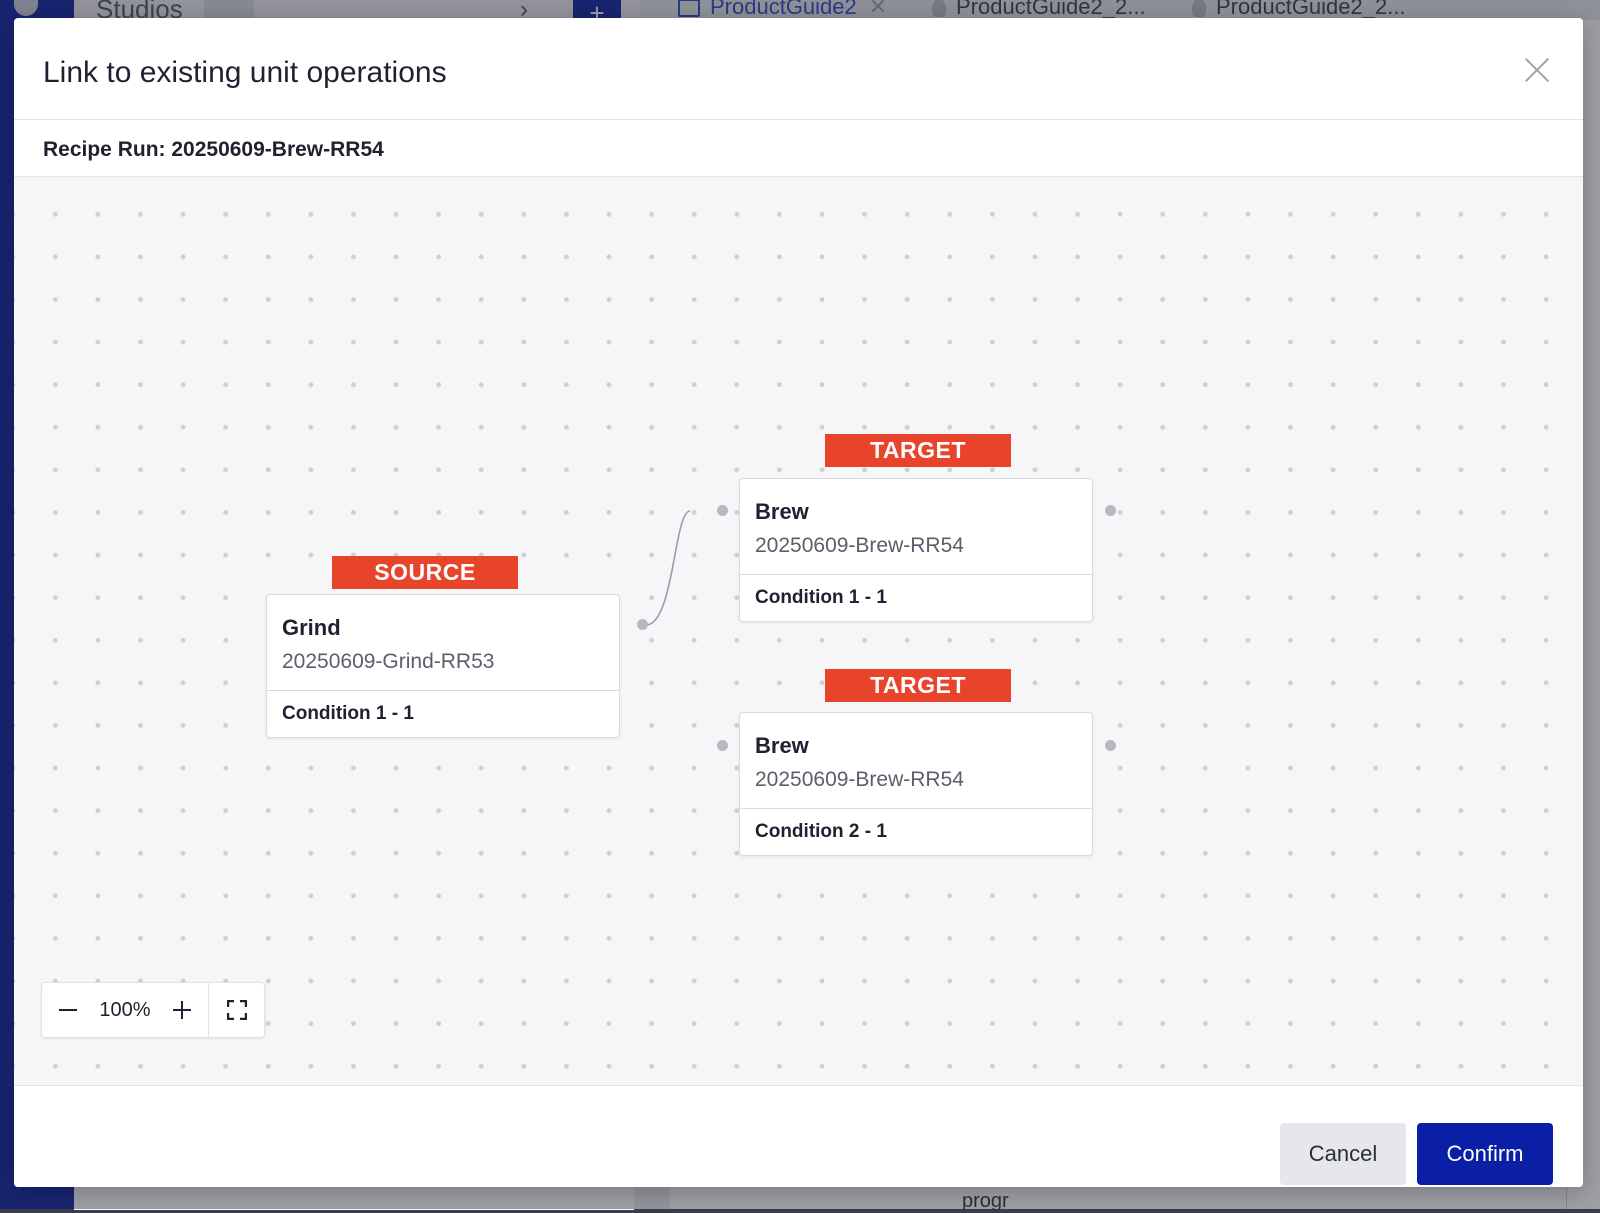  I want to click on node-id: 20250609-Grind-RR53, so click(388, 661).